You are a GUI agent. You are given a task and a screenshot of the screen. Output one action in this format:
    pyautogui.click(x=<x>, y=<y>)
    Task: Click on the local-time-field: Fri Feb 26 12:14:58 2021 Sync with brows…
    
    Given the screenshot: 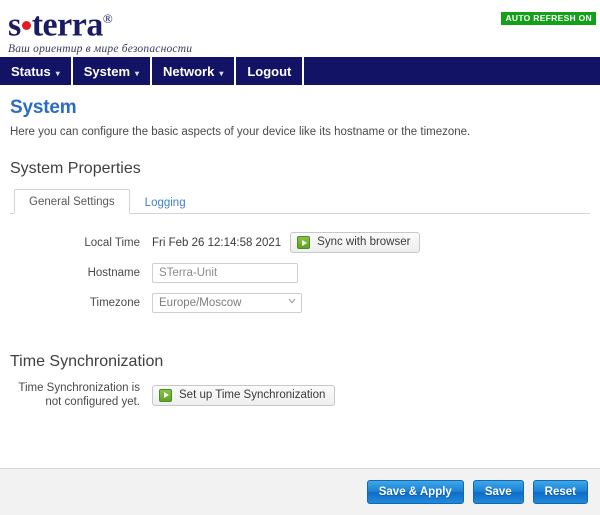 What is the action you would take?
    pyautogui.click(x=371, y=242)
    